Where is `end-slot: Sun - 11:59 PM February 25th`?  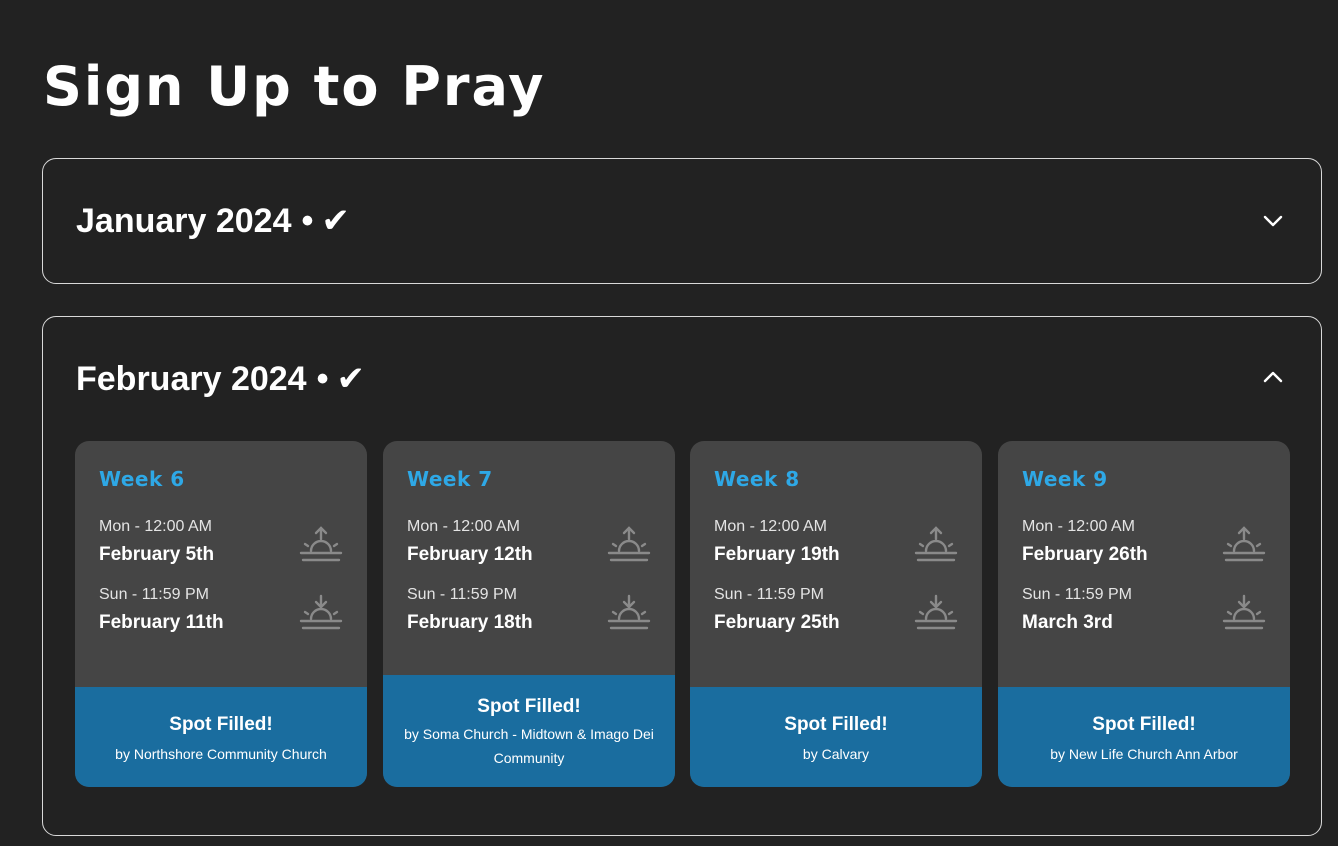
end-slot: Sun - 11:59 PM February 25th is located at coordinates (836, 613).